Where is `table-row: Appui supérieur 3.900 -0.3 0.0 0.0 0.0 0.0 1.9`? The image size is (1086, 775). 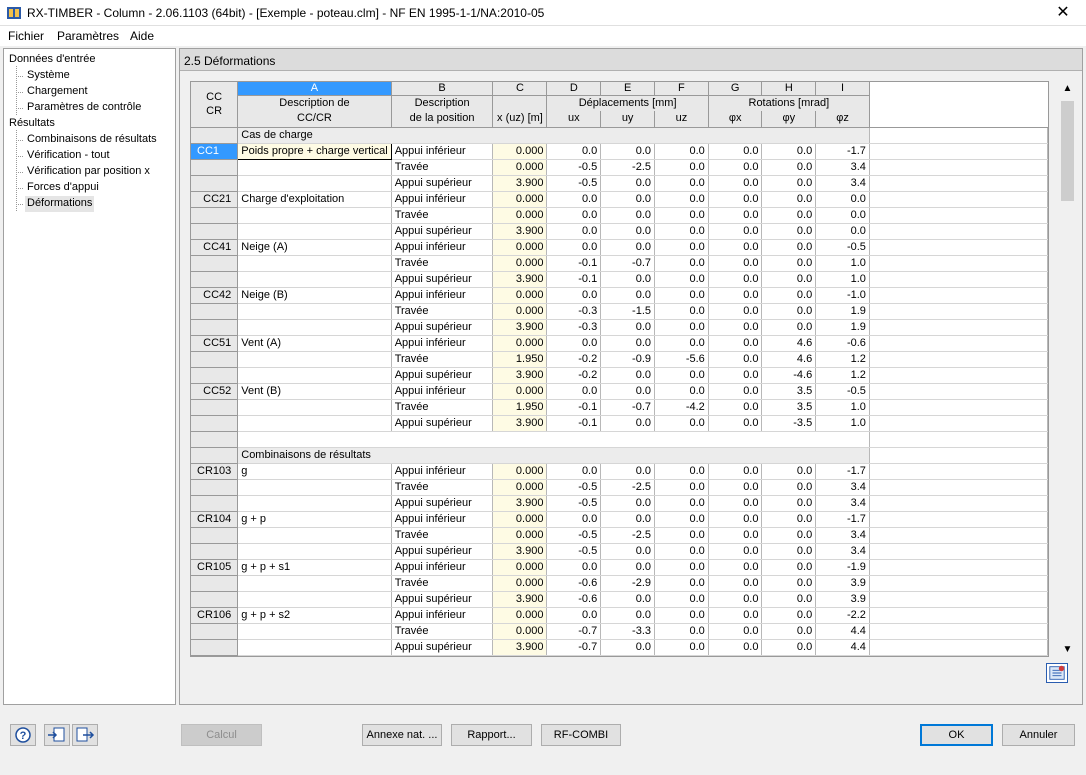 table-row: Appui supérieur 3.900 -0.3 0.0 0.0 0.0 0.0 1.9 is located at coordinates (619, 327).